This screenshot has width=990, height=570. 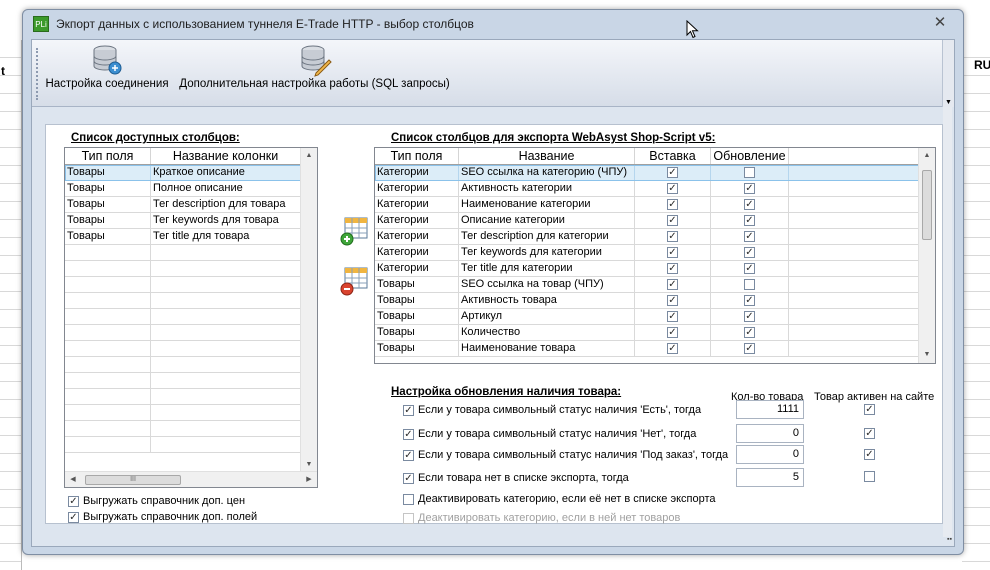 I want to click on table-row: Товары Тег keywords для товара, so click(x=191, y=221).